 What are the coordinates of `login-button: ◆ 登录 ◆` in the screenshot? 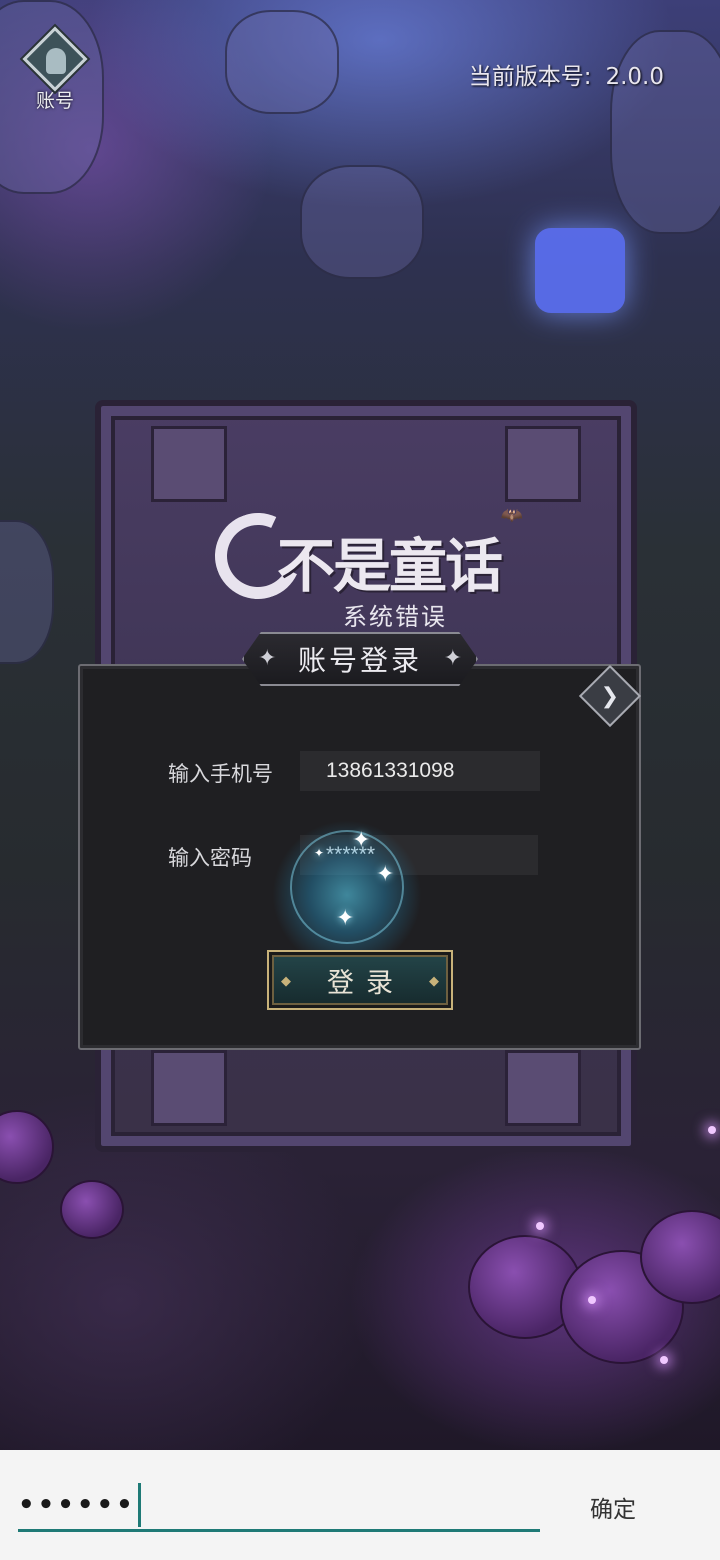 It's located at (360, 980).